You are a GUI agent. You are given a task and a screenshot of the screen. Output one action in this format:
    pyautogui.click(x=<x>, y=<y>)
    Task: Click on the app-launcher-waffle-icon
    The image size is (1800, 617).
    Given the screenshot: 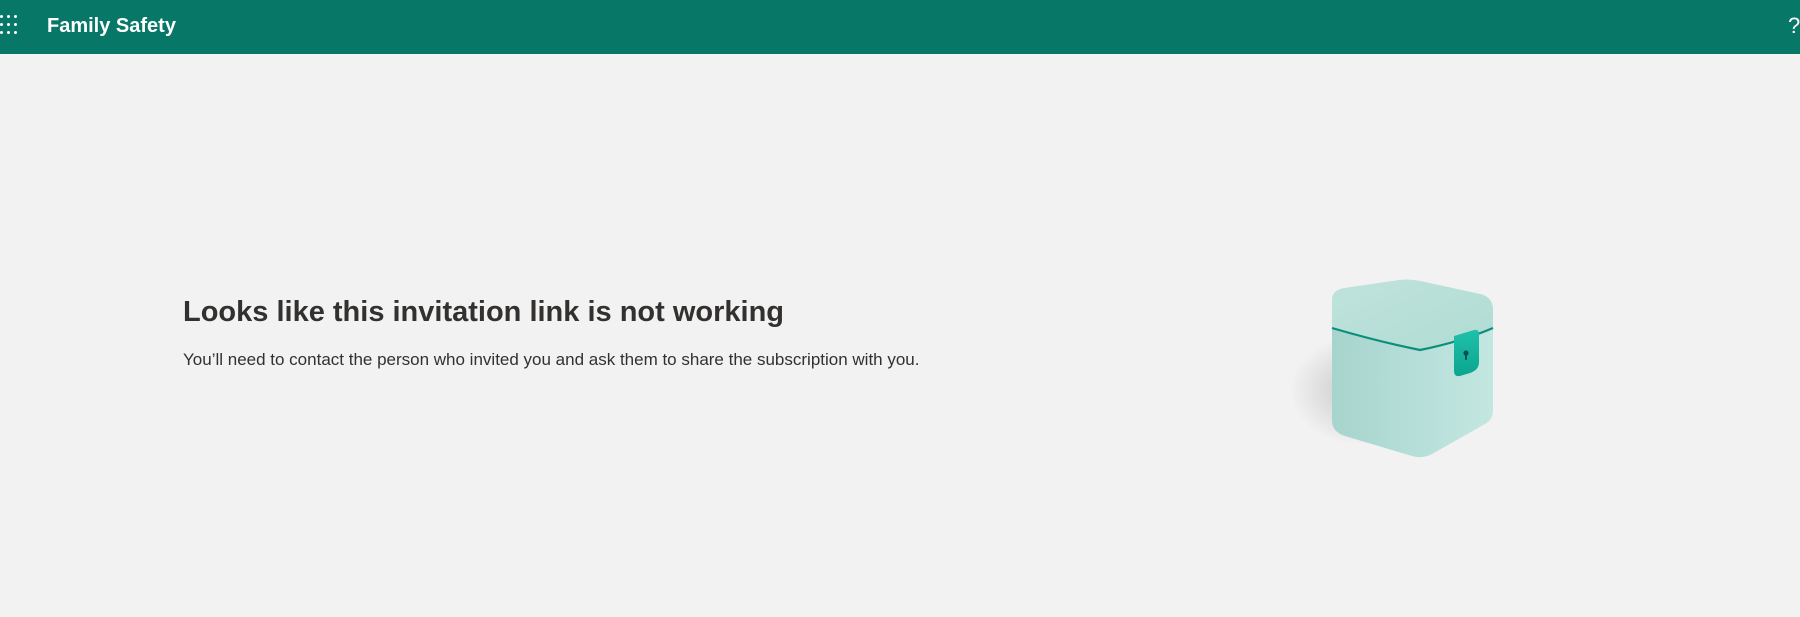 What is the action you would take?
    pyautogui.click(x=9, y=26)
    